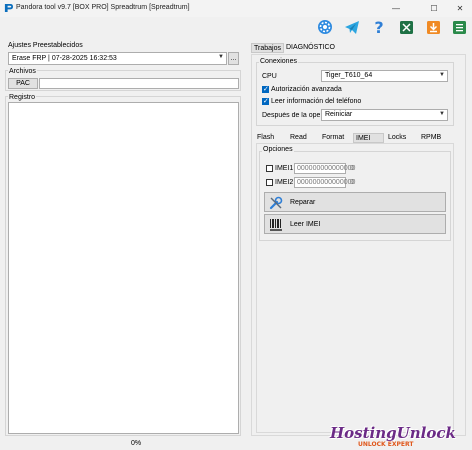 This screenshot has width=472, height=450. Describe the element at coordinates (303, 202) in the screenshot. I see `repair-label: Reparar` at that location.